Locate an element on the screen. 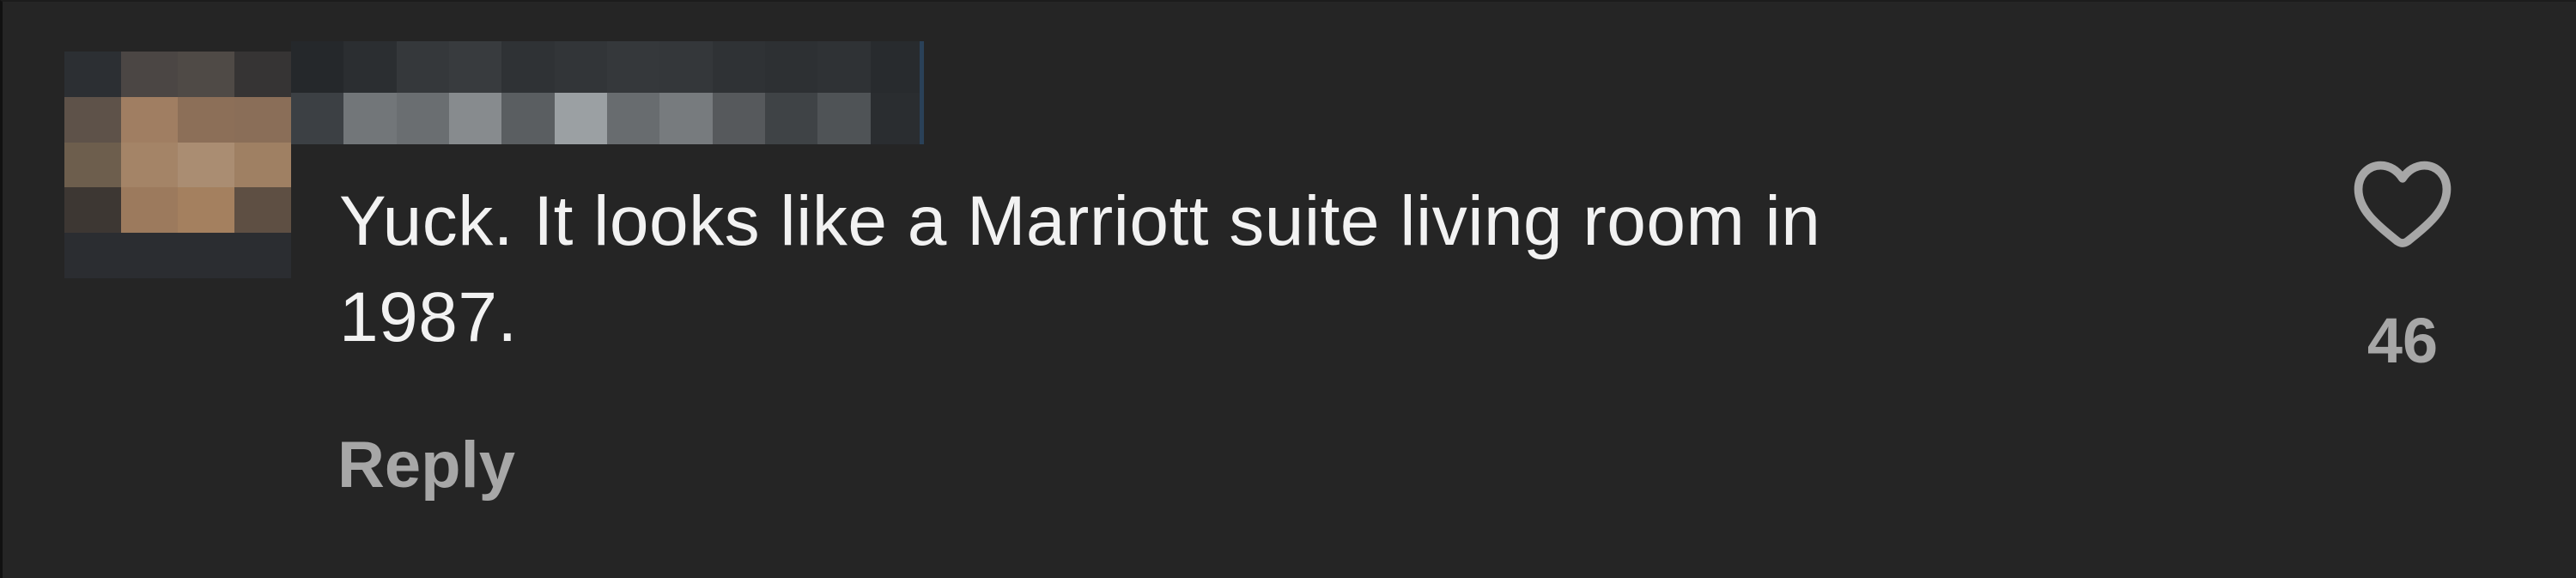 The width and height of the screenshot is (2576, 578). username-redacted is located at coordinates (607, 92).